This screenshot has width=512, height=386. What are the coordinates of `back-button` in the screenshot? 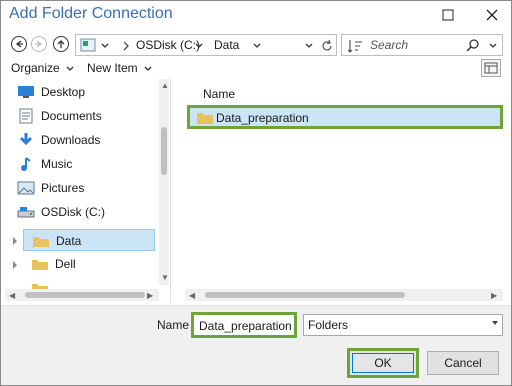 It's located at (19, 44).